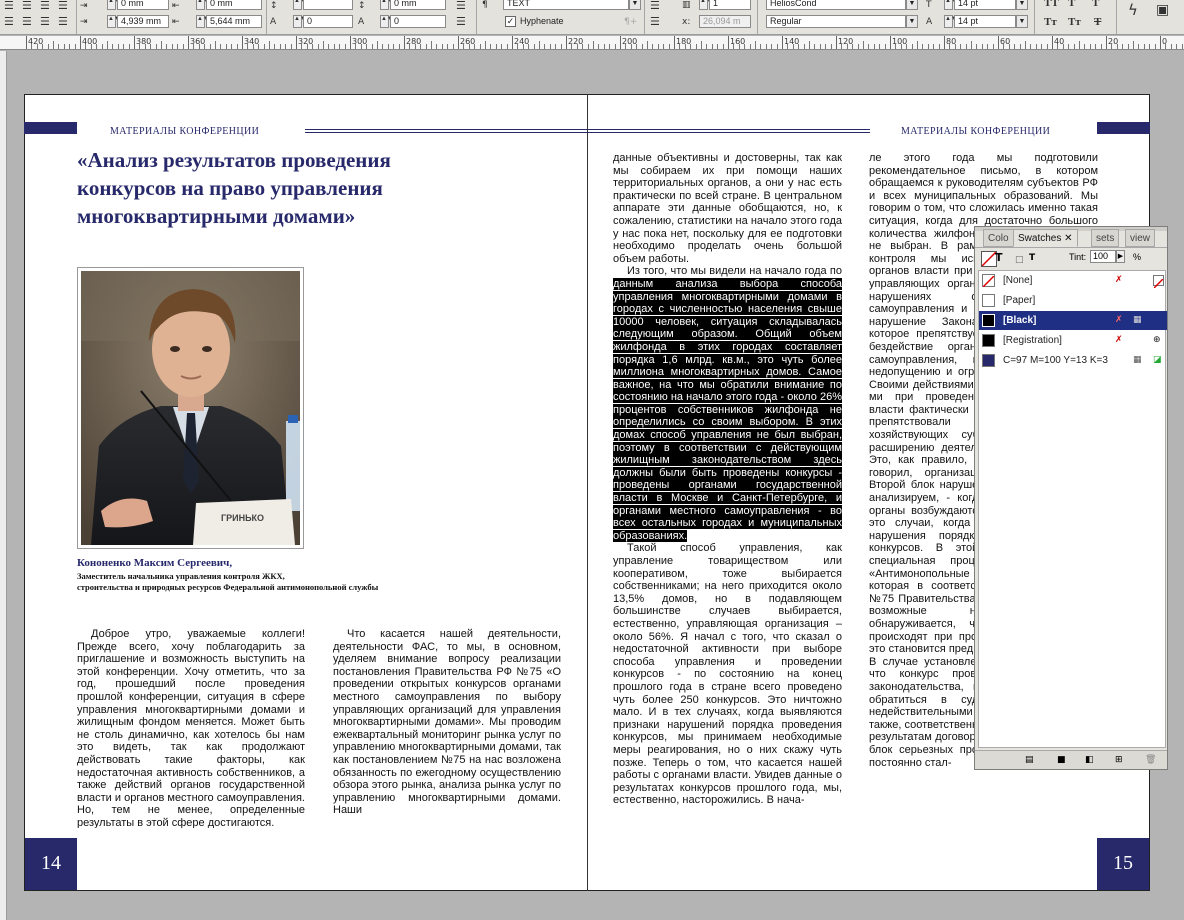  What do you see at coordinates (299, 5) in the screenshot?
I see `space-before-spinner: ▲▼` at bounding box center [299, 5].